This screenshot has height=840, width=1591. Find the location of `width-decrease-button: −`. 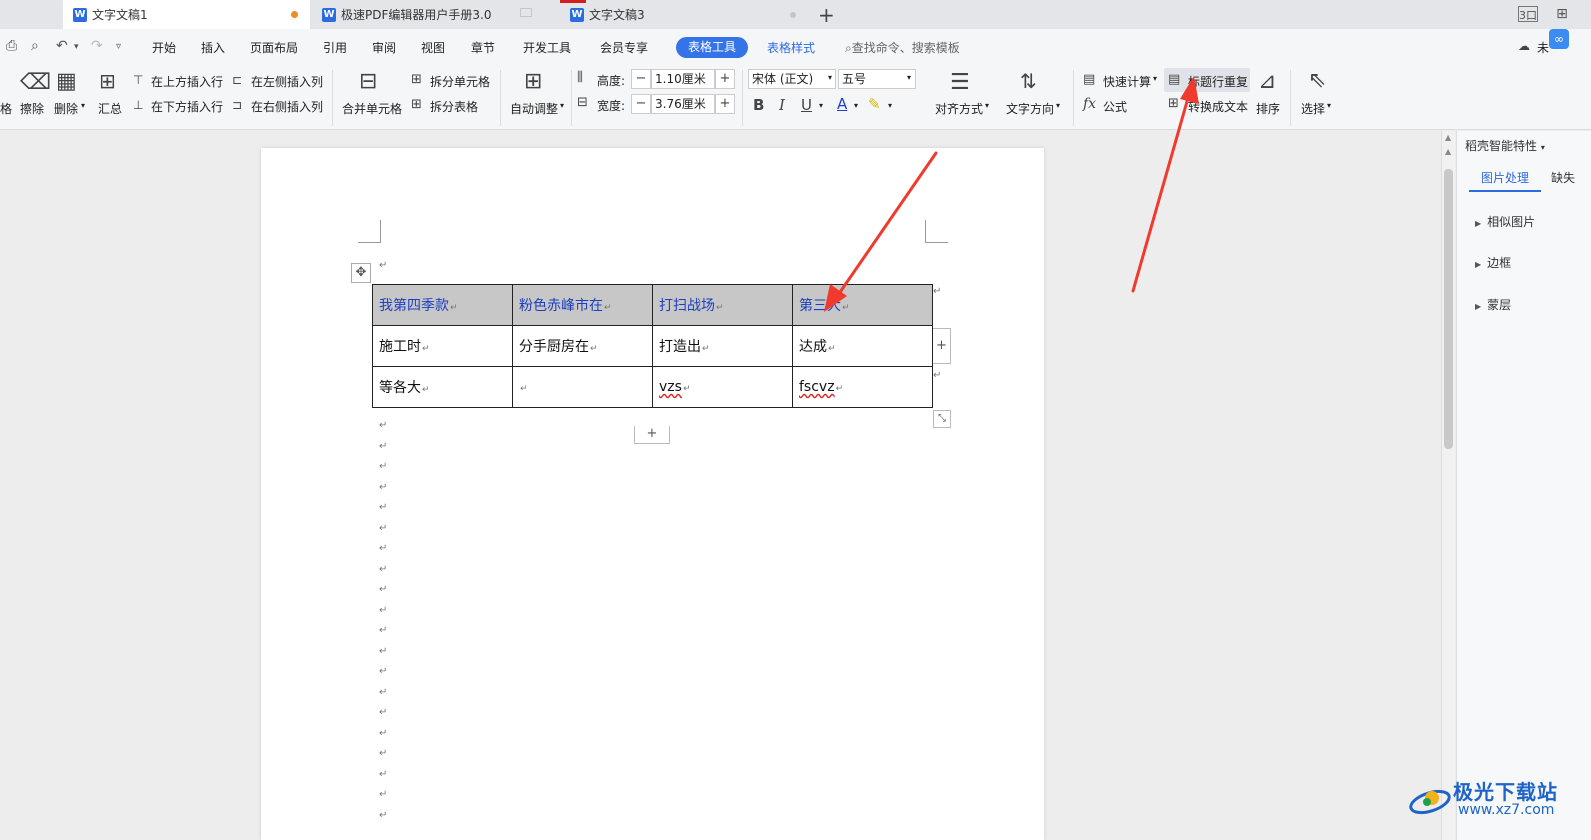

width-decrease-button: − is located at coordinates (641, 104).